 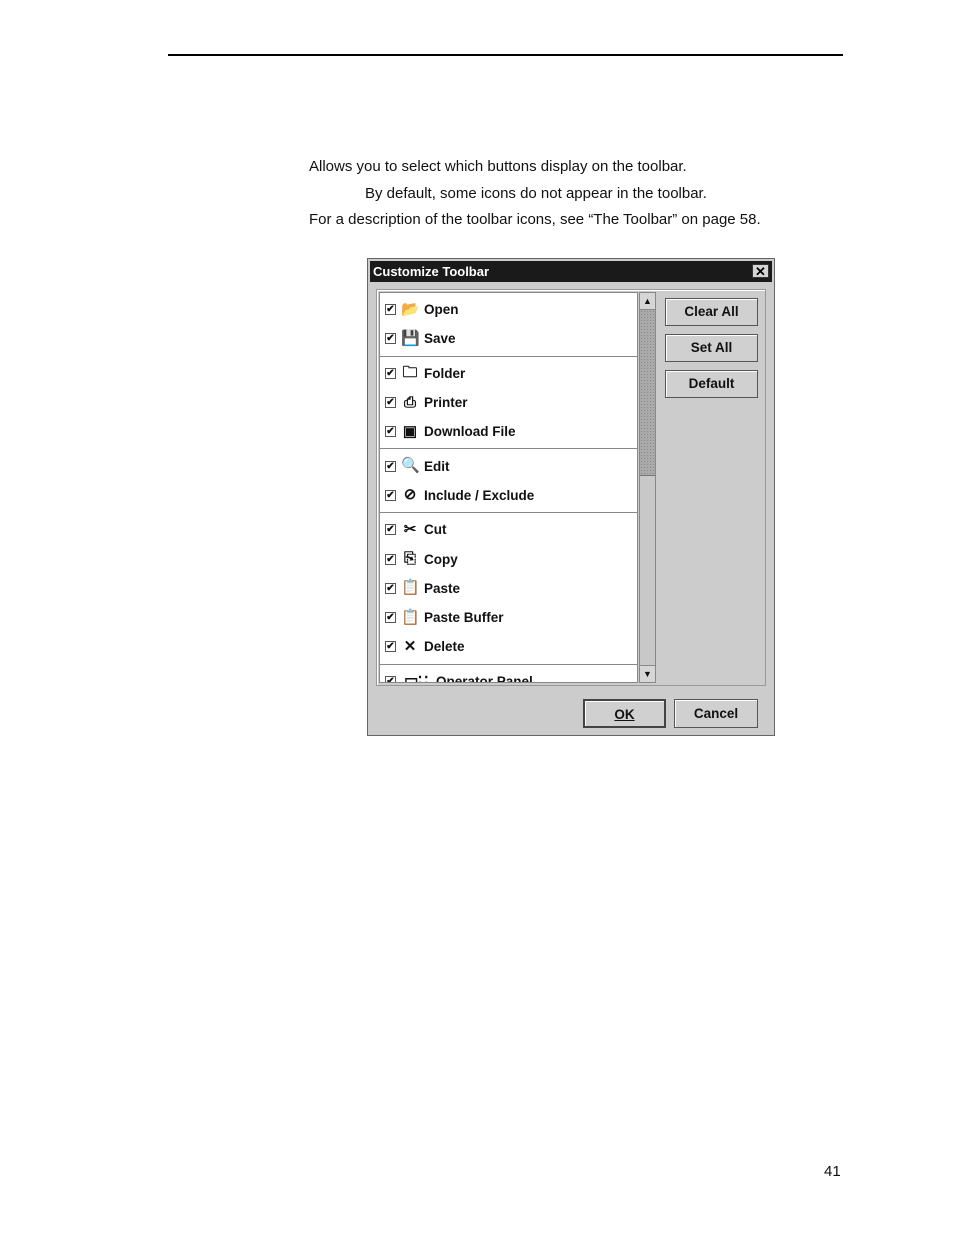 What do you see at coordinates (410, 373) in the screenshot?
I see `new-folder-icon: 🗀` at bounding box center [410, 373].